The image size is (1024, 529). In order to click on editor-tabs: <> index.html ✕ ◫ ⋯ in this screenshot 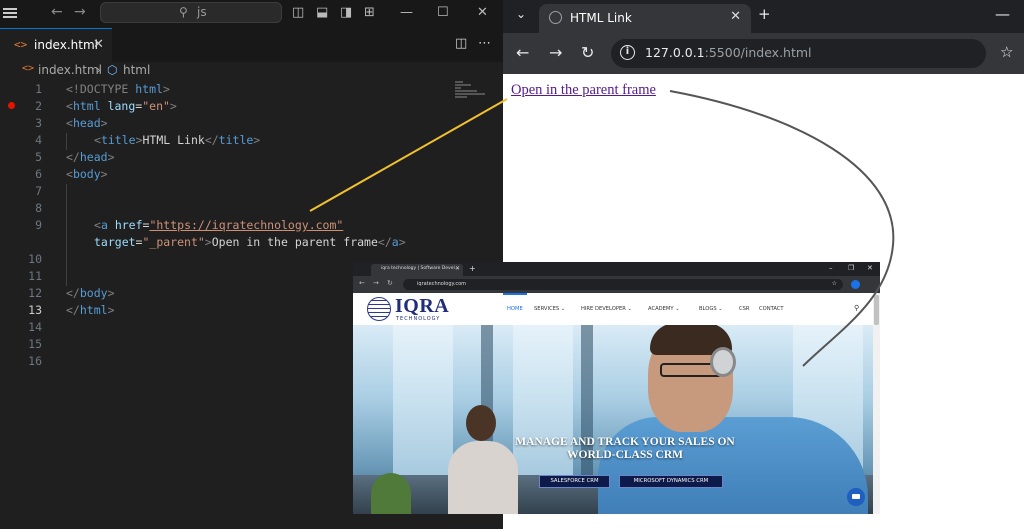, I will do `click(251, 45)`.